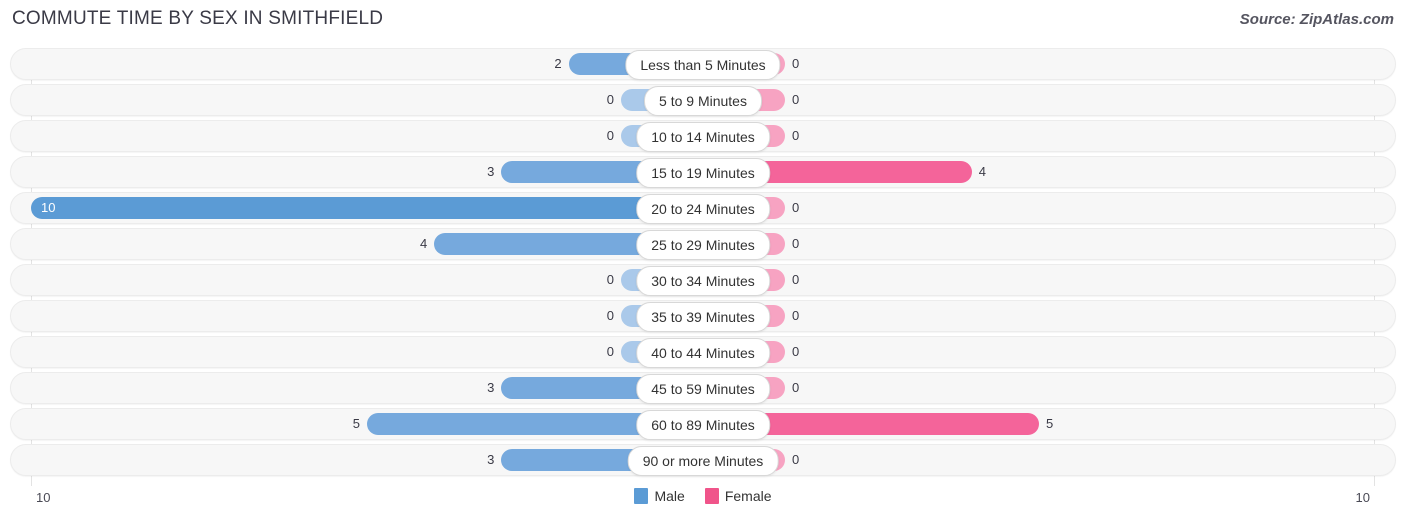 The width and height of the screenshot is (1406, 523). I want to click on legend-label-female: Female, so click(748, 496).